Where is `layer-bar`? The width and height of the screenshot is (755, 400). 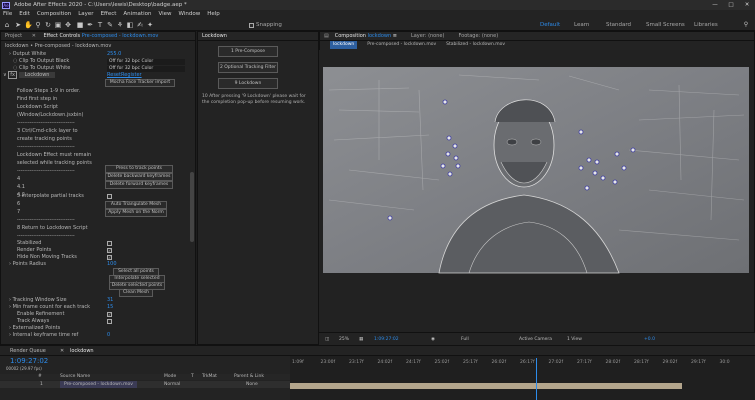
layer-bar is located at coordinates (486, 386).